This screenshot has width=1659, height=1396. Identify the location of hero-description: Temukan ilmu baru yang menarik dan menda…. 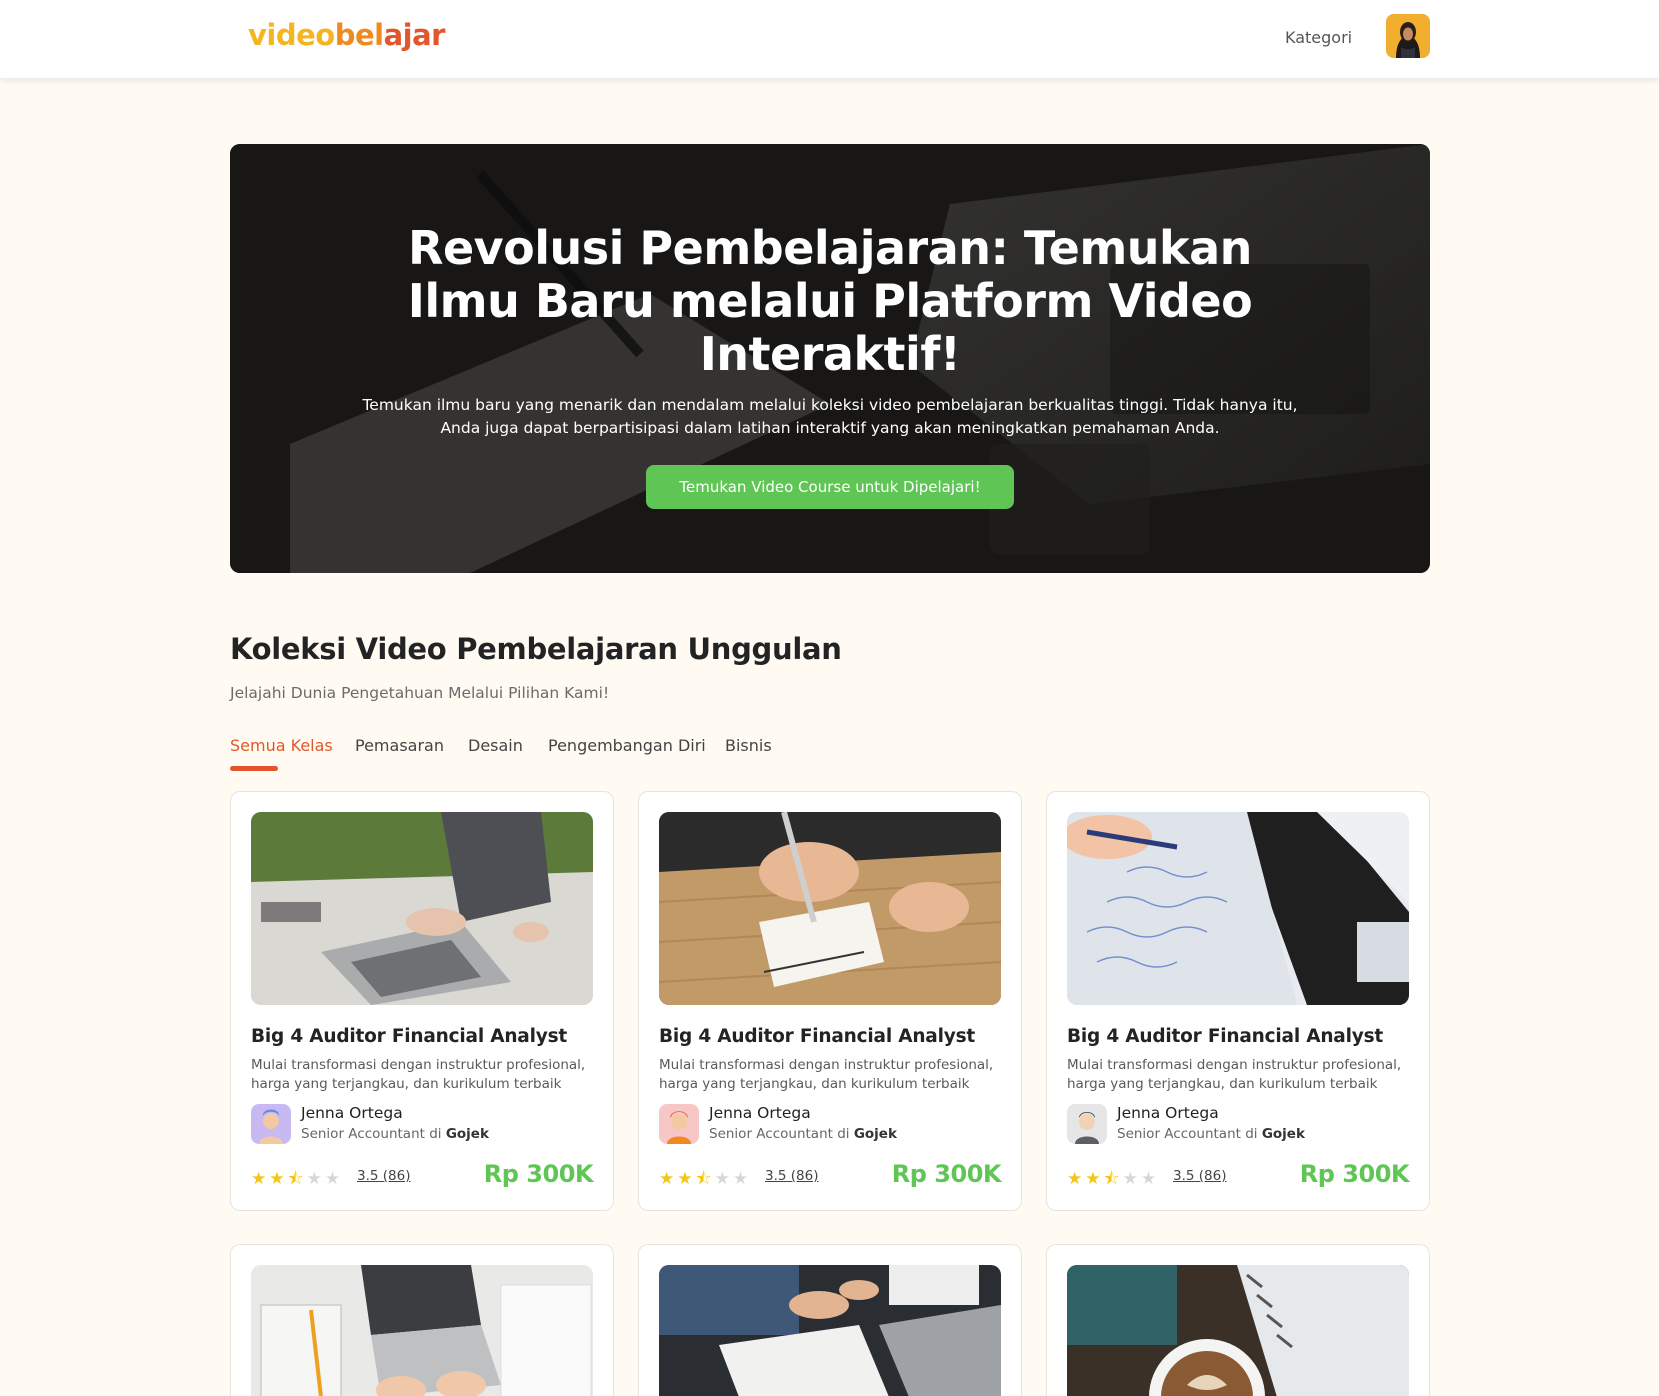
(830, 416).